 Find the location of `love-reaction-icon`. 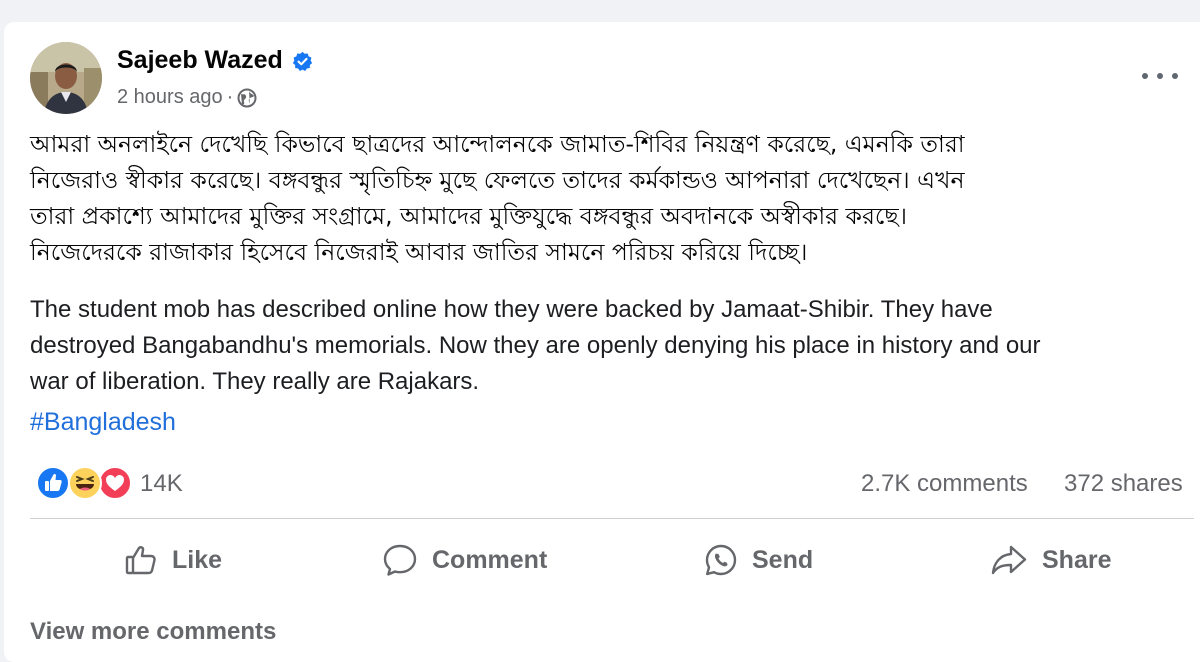

love-reaction-icon is located at coordinates (115, 483).